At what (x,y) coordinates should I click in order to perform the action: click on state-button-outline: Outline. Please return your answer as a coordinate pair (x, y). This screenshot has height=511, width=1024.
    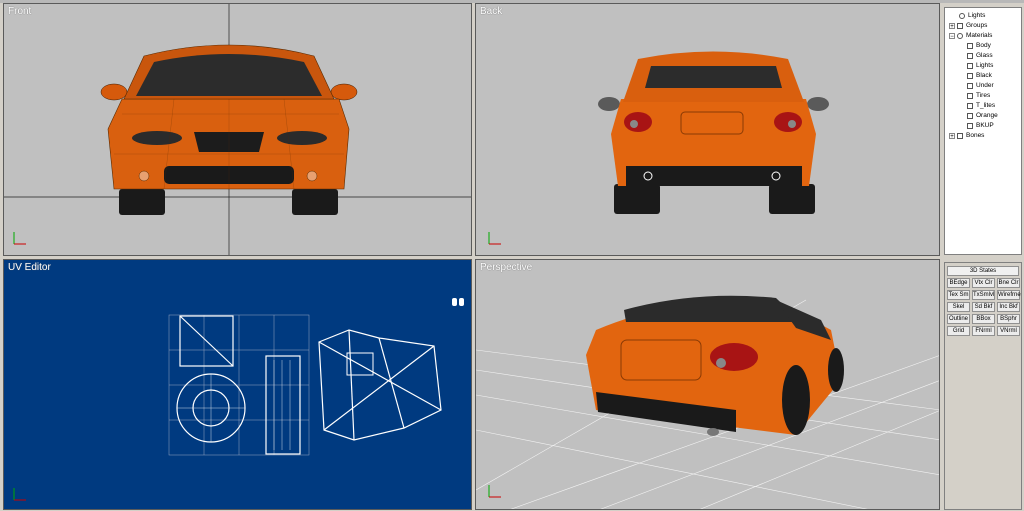
    Looking at the image, I should click on (958, 319).